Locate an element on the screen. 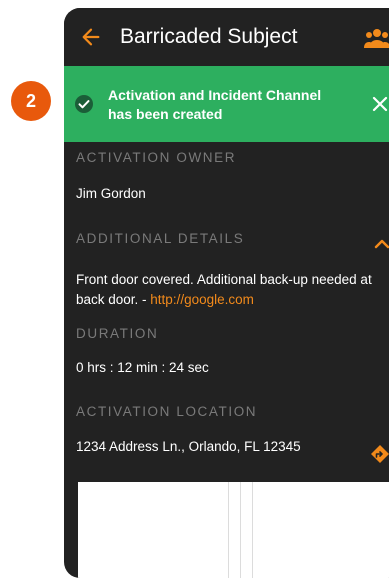  location-label: ACTIVATION LOCATION is located at coordinates (167, 411).